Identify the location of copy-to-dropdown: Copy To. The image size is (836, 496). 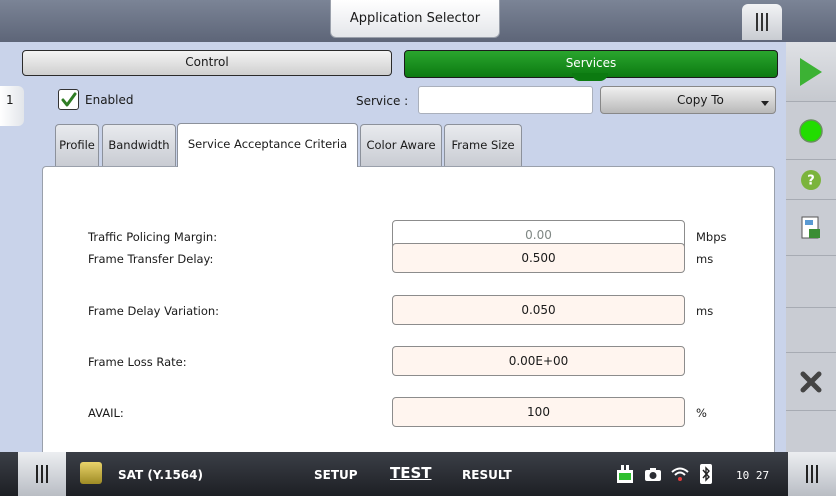
(688, 100).